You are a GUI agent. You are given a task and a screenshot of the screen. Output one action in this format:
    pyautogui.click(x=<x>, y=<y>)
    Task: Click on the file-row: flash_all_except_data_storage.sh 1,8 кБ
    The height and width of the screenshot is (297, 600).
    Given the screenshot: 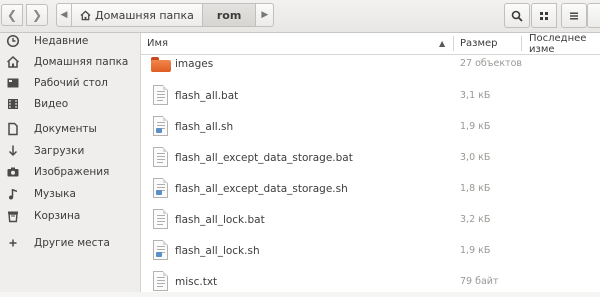 What is the action you would take?
    pyautogui.click(x=370, y=188)
    